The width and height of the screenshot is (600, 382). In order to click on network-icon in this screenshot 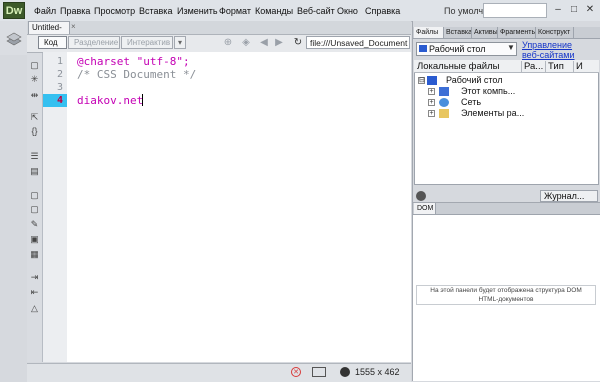, I will do `click(444, 102)`.